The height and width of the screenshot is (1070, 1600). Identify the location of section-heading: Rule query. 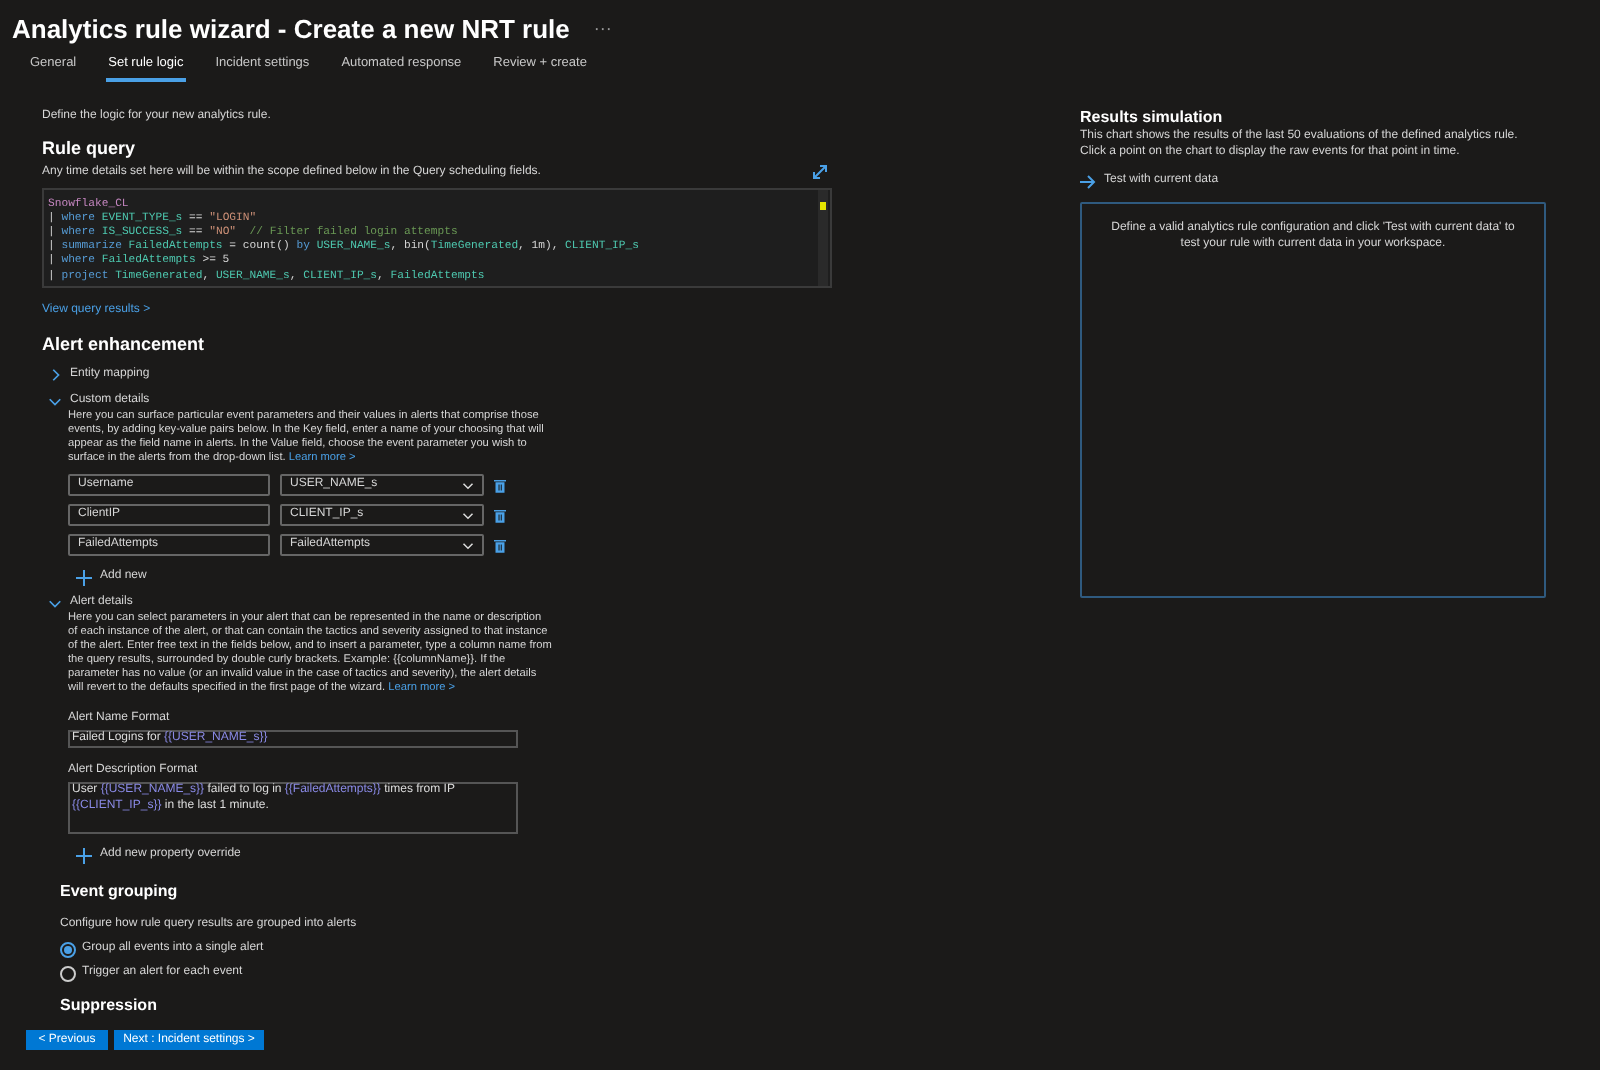
(90, 149).